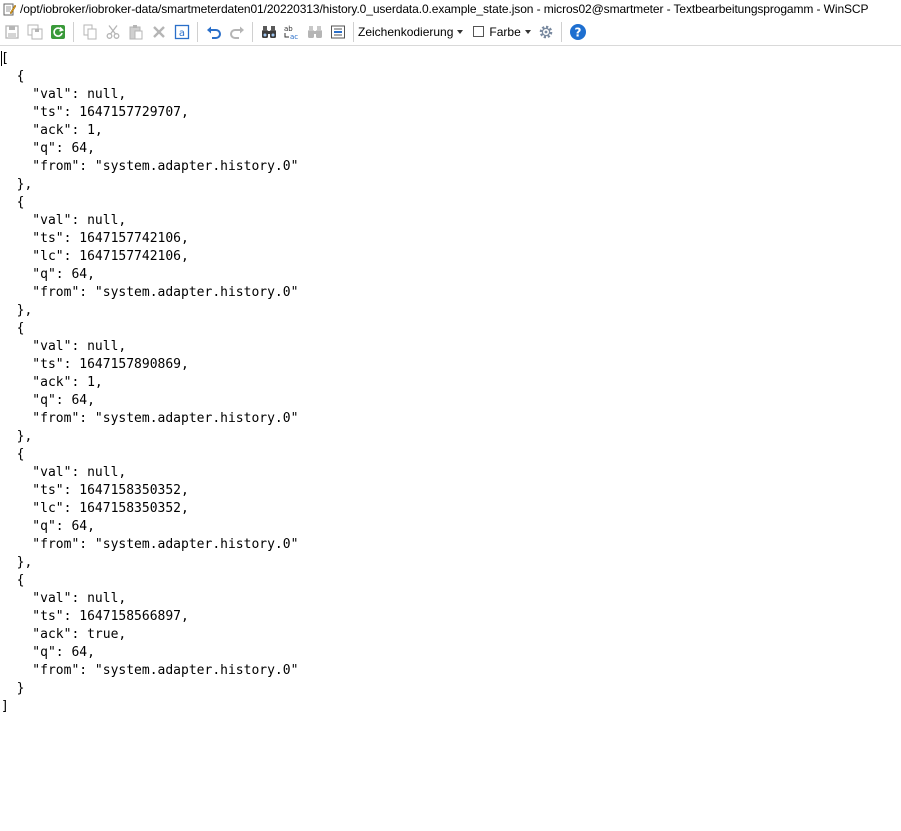  I want to click on text-cursor, so click(1, 58).